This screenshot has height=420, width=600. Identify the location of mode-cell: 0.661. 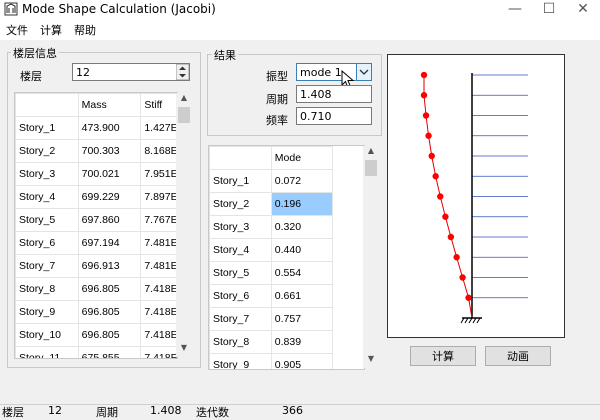
(302, 296).